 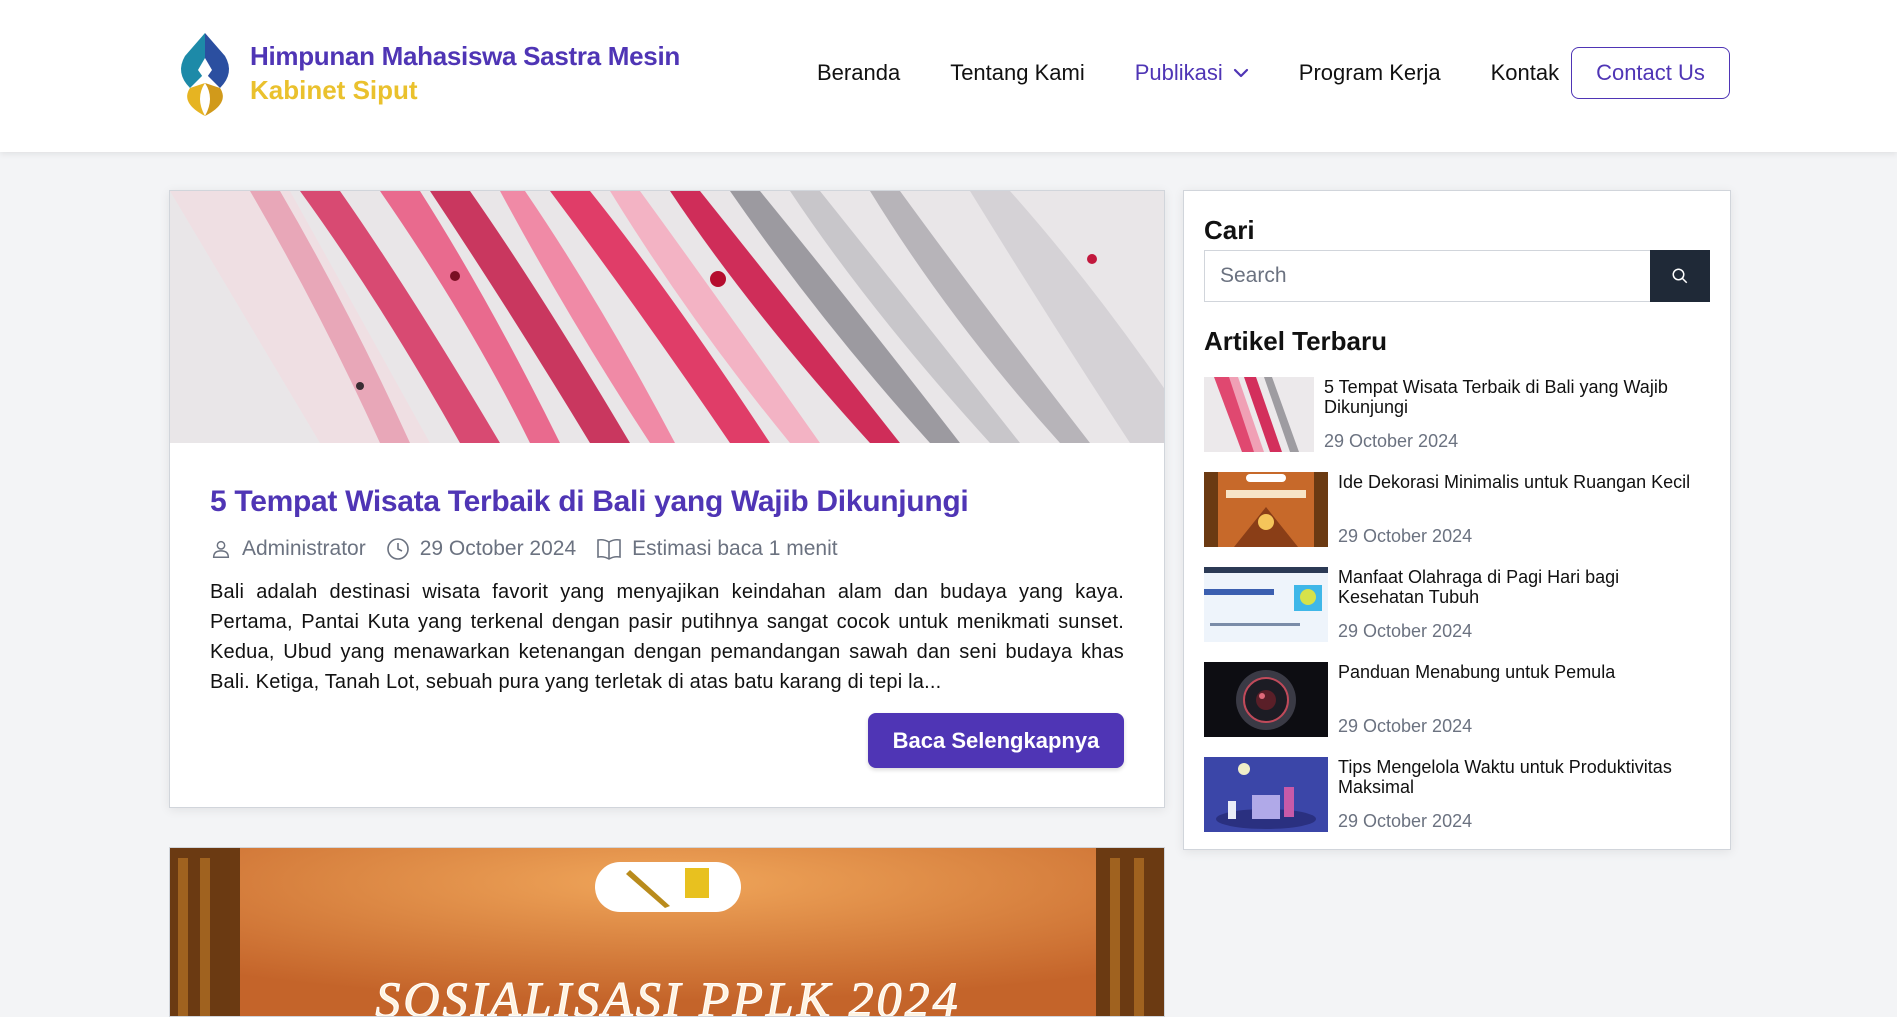 What do you see at coordinates (205, 74) in the screenshot?
I see `organization-logo-icon` at bounding box center [205, 74].